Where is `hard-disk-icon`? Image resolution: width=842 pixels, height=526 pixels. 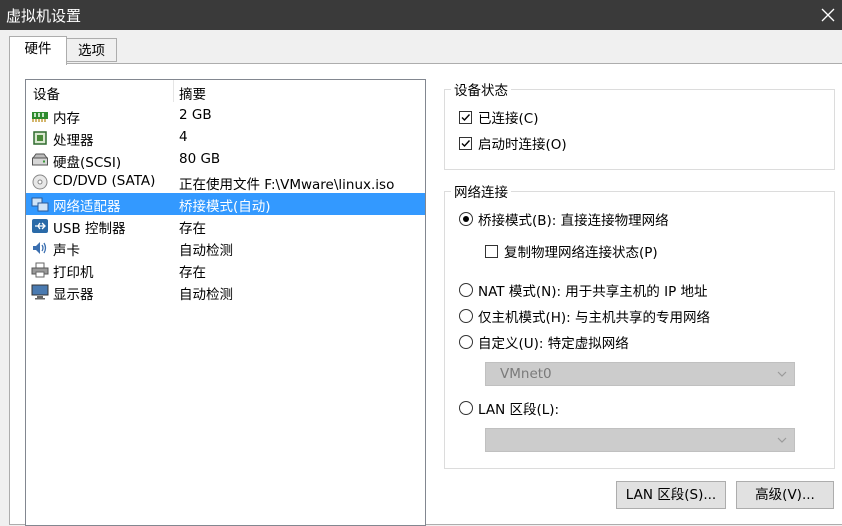
hard-disk-icon is located at coordinates (40, 159).